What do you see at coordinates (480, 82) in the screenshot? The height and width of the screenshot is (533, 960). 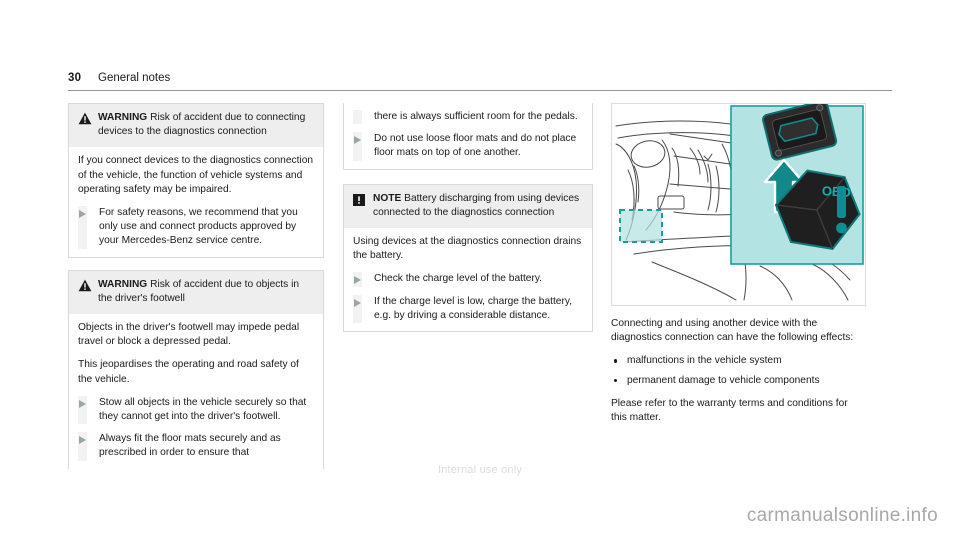 I see `page-header: 30 General notes` at bounding box center [480, 82].